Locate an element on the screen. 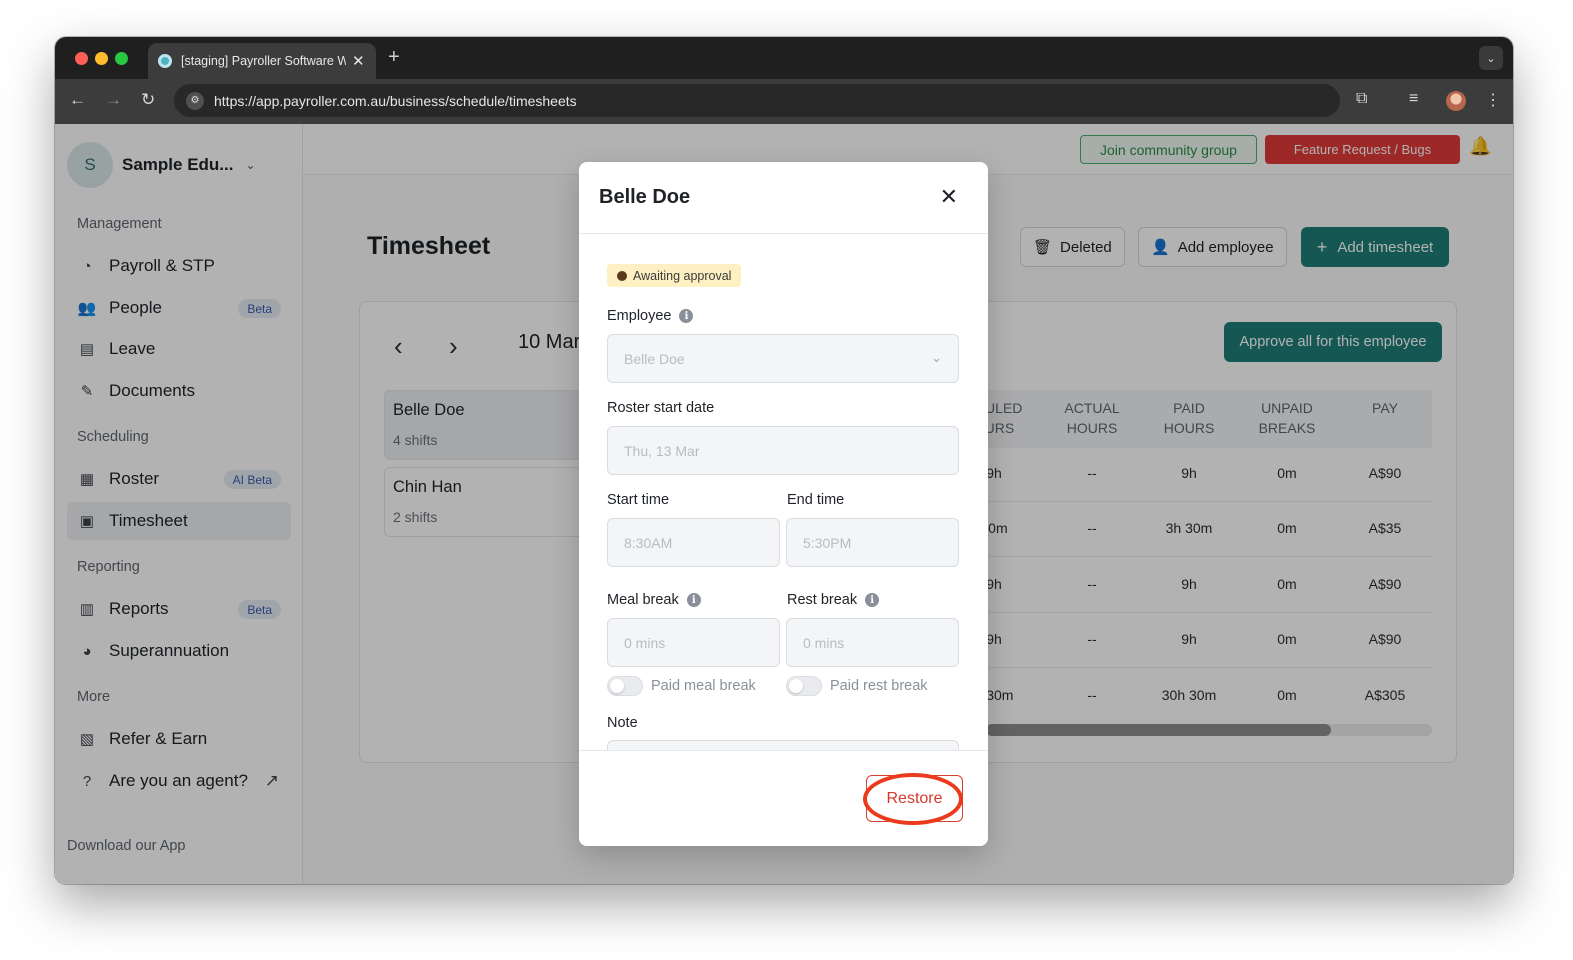 This screenshot has height=960, width=1573. paid-rest-break-label: Paid rest break is located at coordinates (879, 686).